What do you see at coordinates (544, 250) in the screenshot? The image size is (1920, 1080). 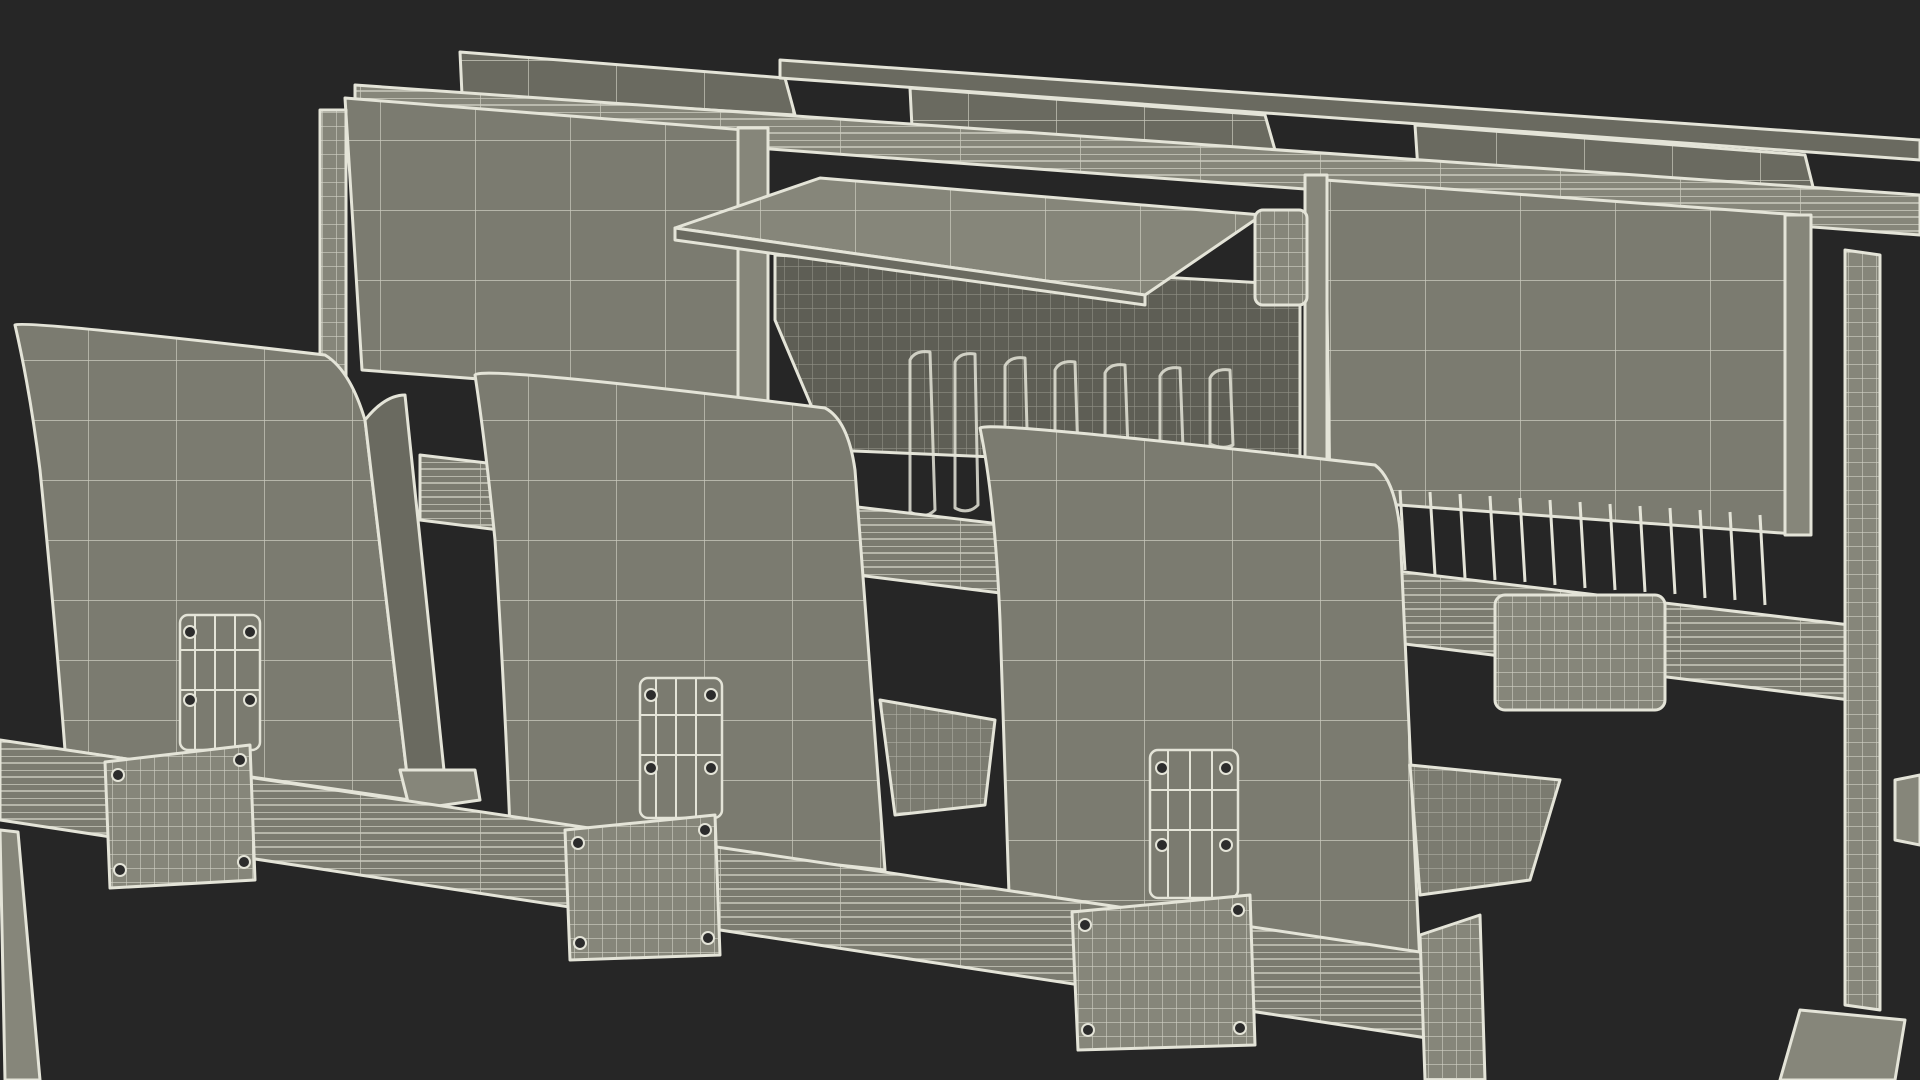 I see `writing-panel-left` at bounding box center [544, 250].